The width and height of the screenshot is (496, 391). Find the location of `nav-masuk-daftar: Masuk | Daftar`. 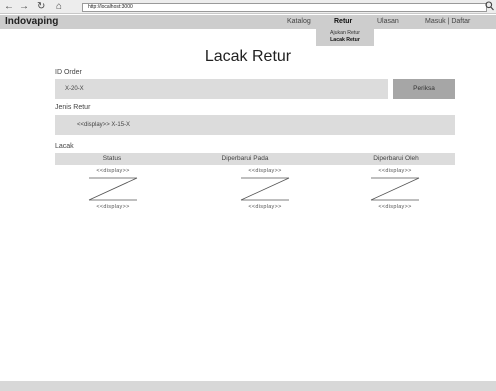

nav-masuk-daftar: Masuk | Daftar is located at coordinates (447, 21).